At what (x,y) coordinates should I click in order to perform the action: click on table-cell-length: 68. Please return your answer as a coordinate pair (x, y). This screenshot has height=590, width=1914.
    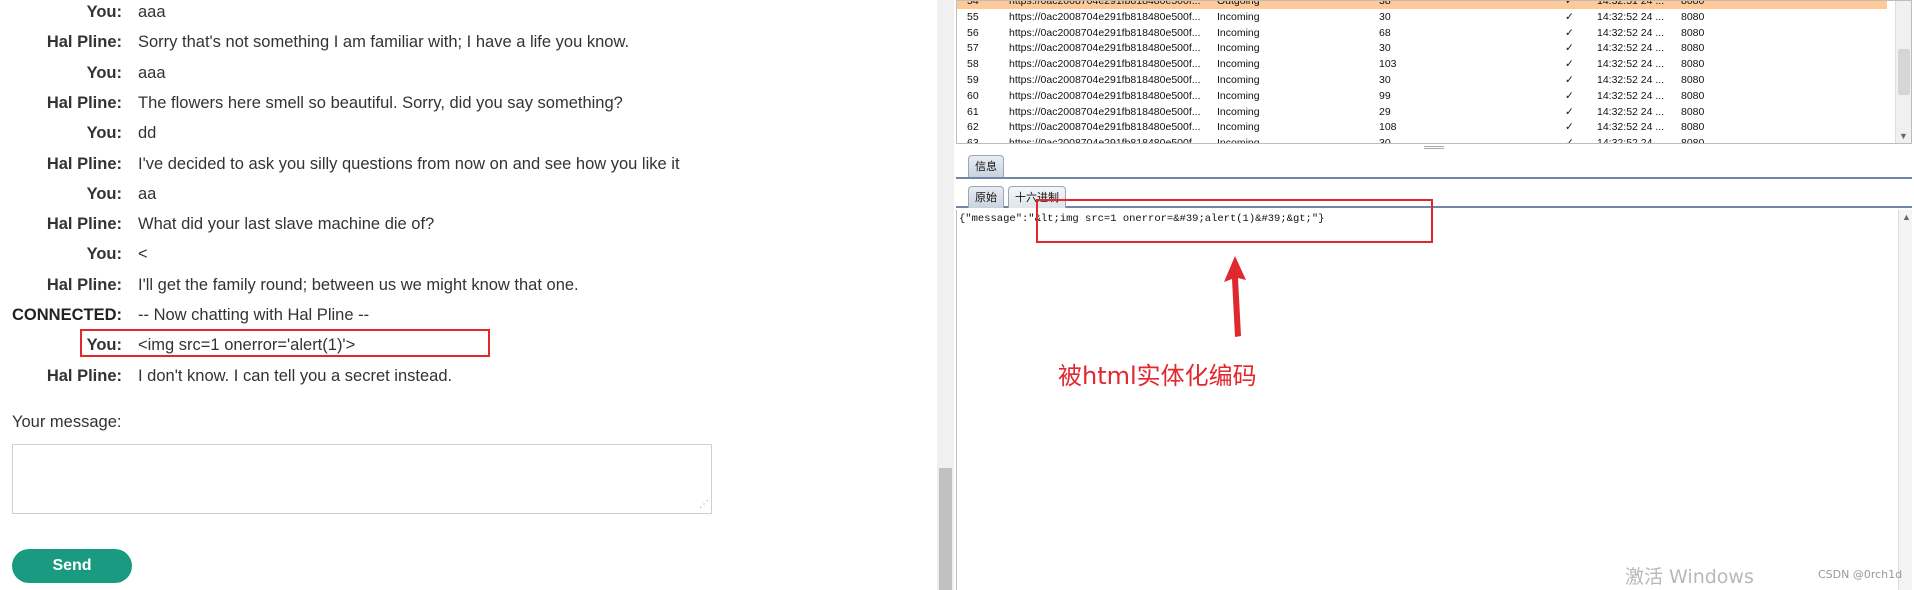
    Looking at the image, I should click on (1385, 32).